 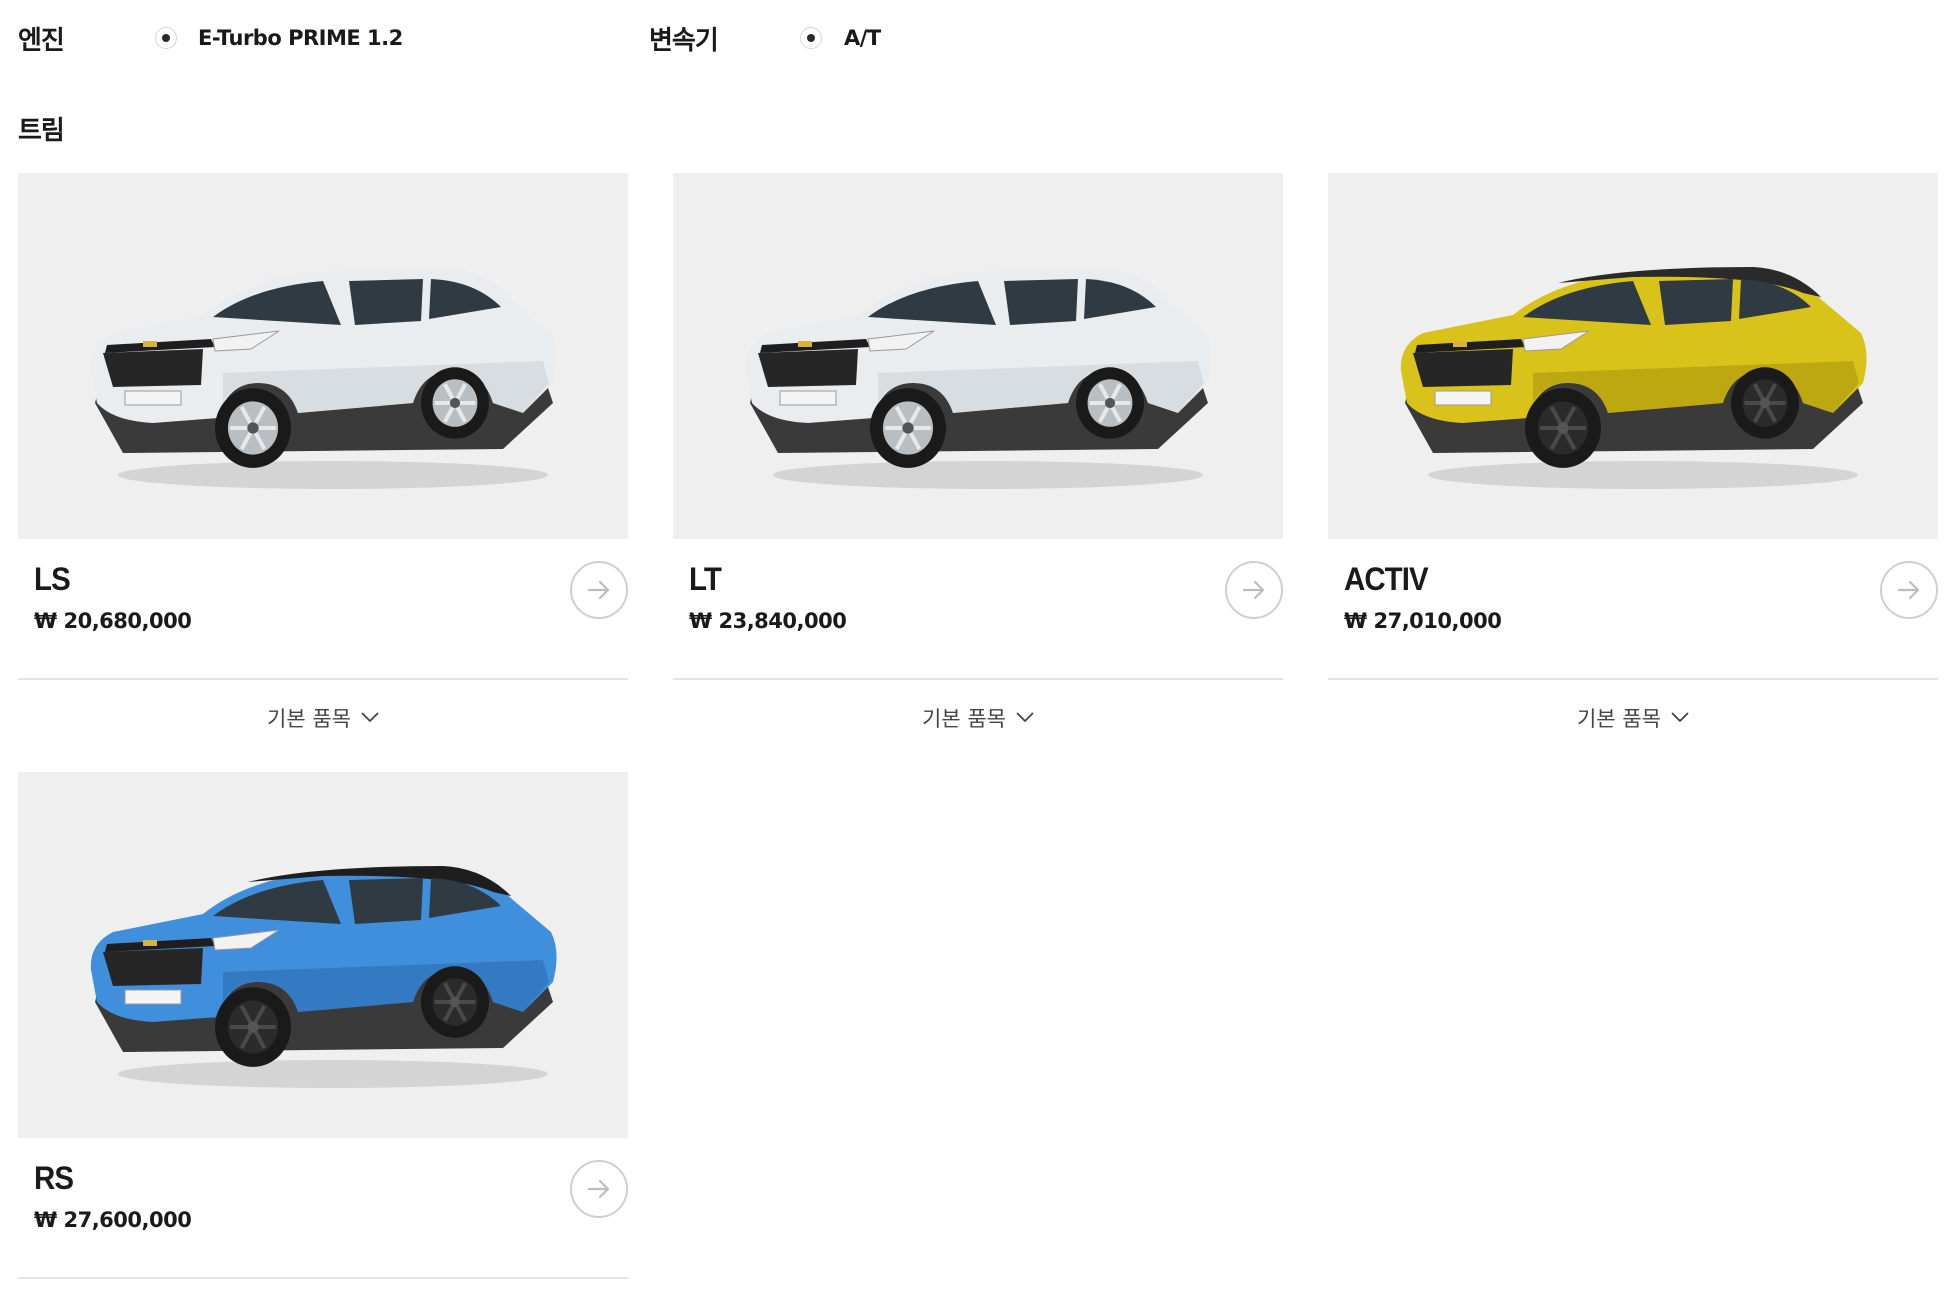 What do you see at coordinates (705, 579) in the screenshot?
I see `trim-name: LT` at bounding box center [705, 579].